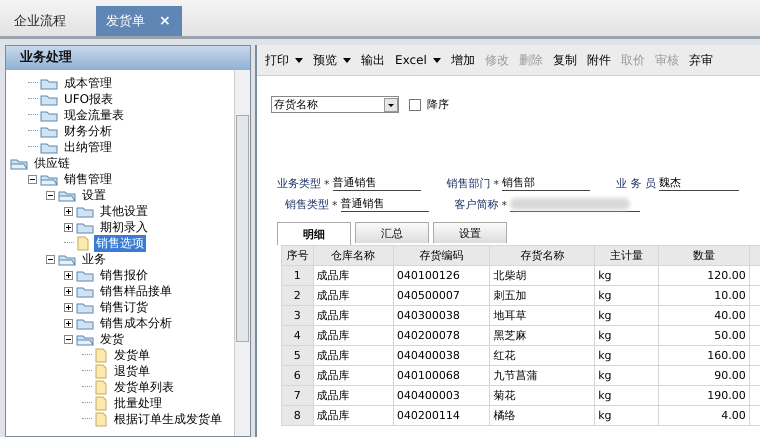 Image resolution: width=760 pixels, height=437 pixels. Describe the element at coordinates (441, 256) in the screenshot. I see `column-header: 存货编码` at that location.